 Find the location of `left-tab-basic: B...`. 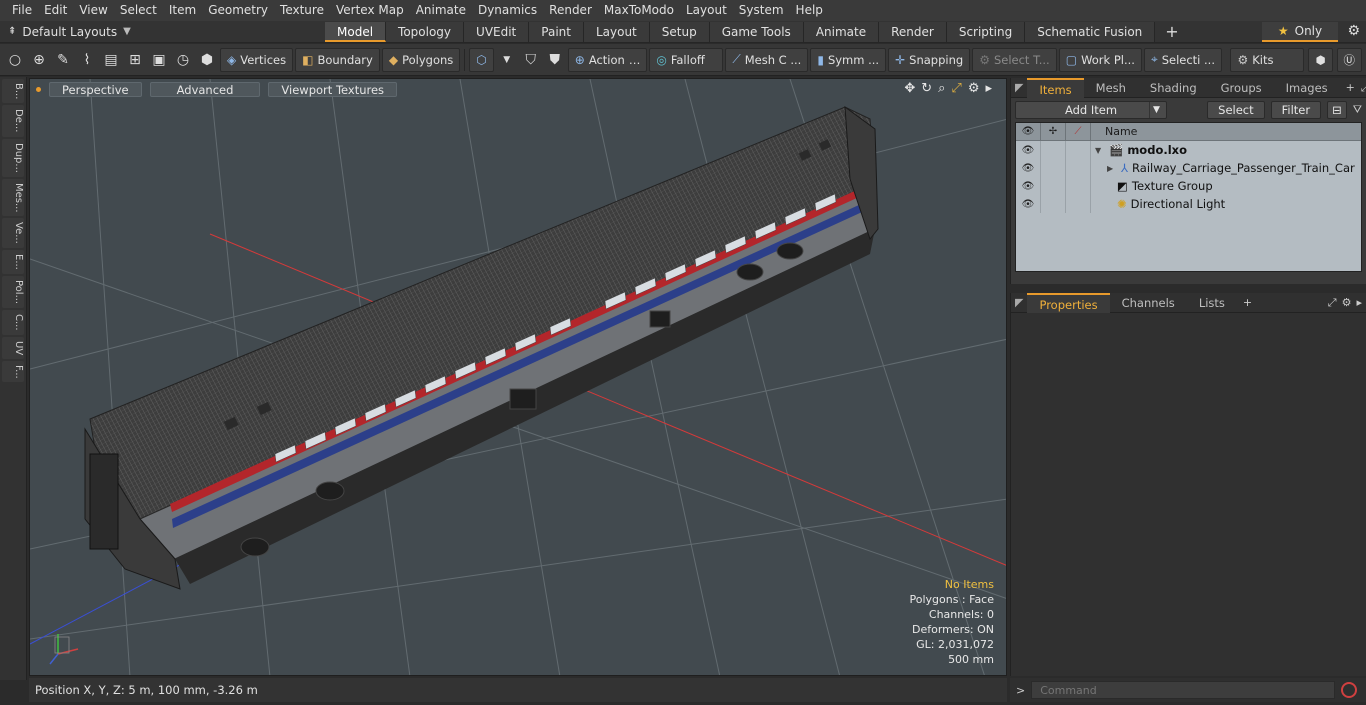

left-tab-basic: B... is located at coordinates (13, 91).